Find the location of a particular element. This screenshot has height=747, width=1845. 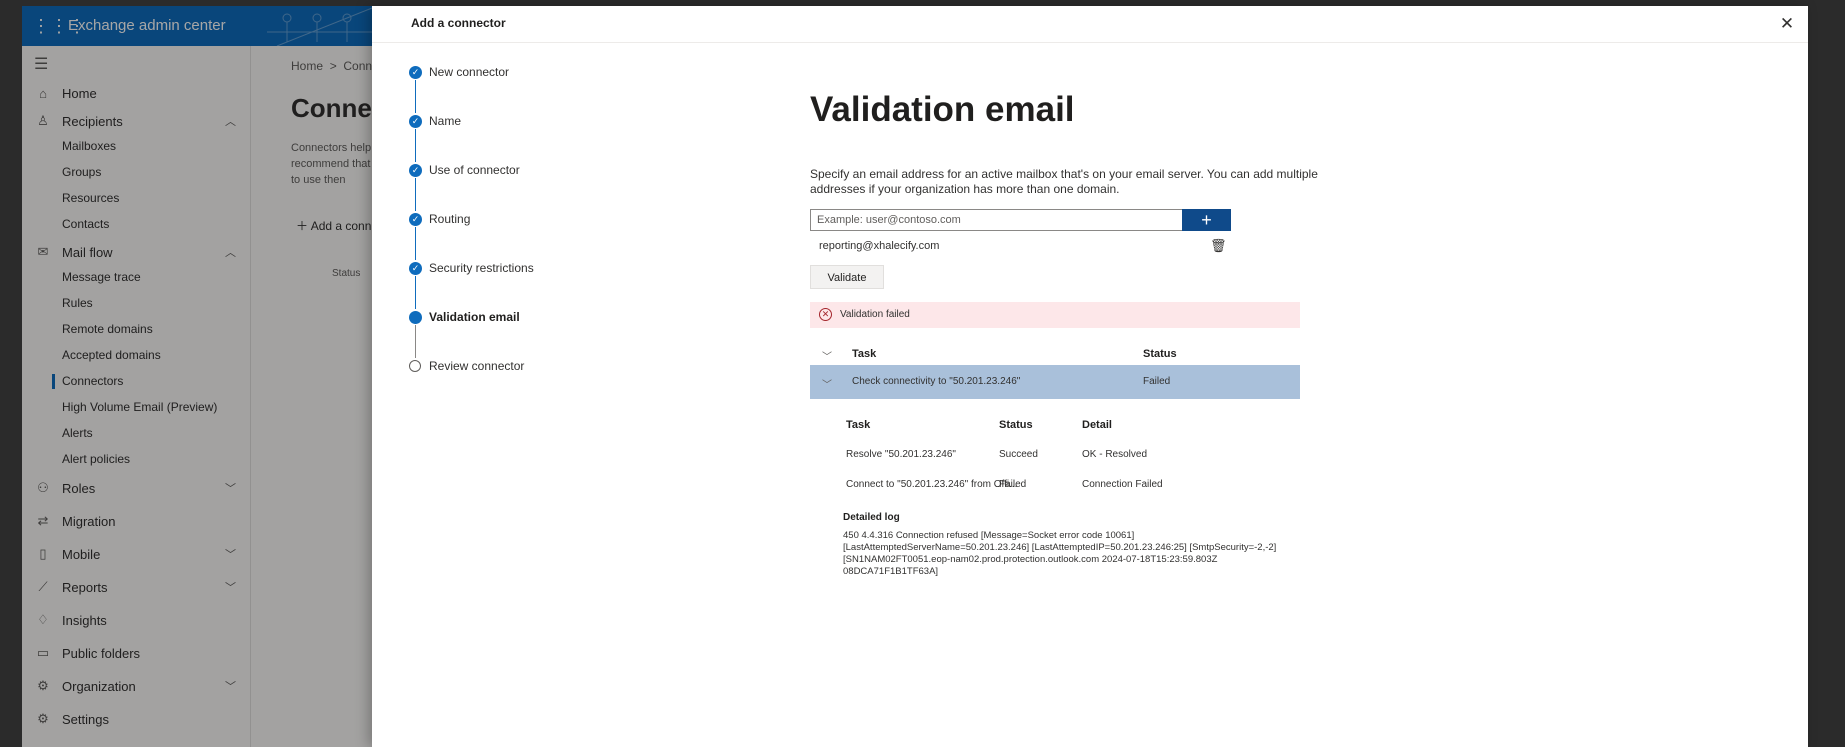

step-routing: ✓ Routing is located at coordinates (509, 221).